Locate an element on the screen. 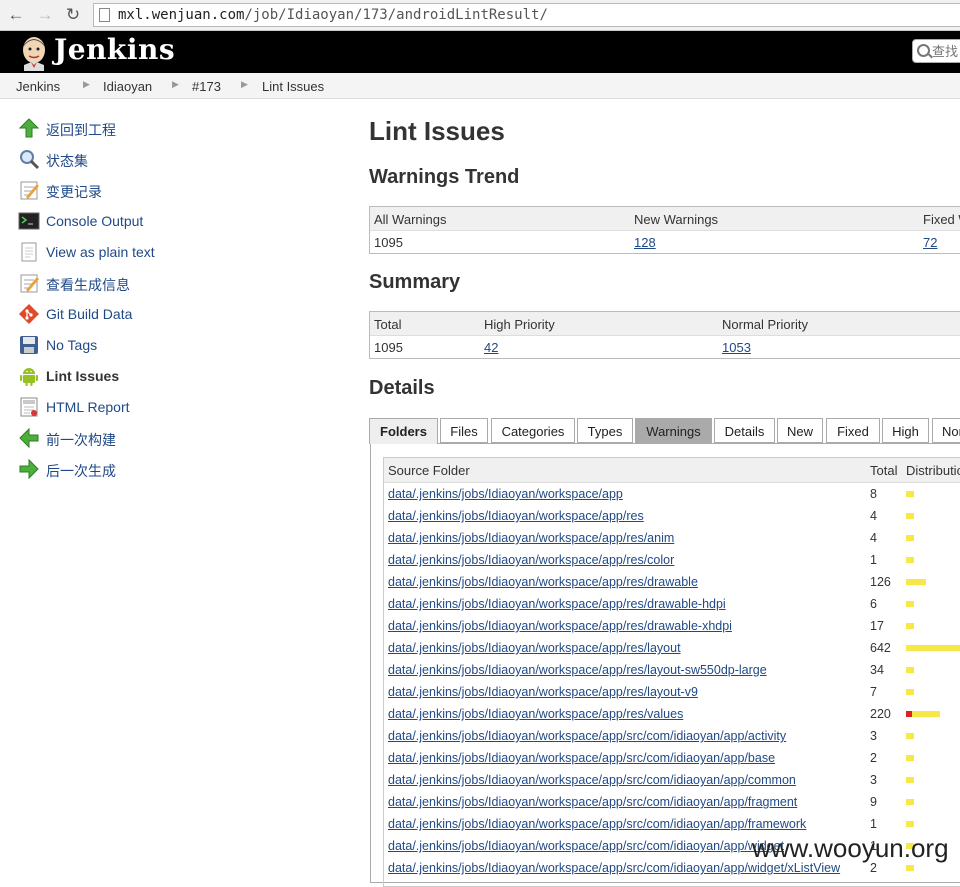  document-icon is located at coordinates (29, 252).